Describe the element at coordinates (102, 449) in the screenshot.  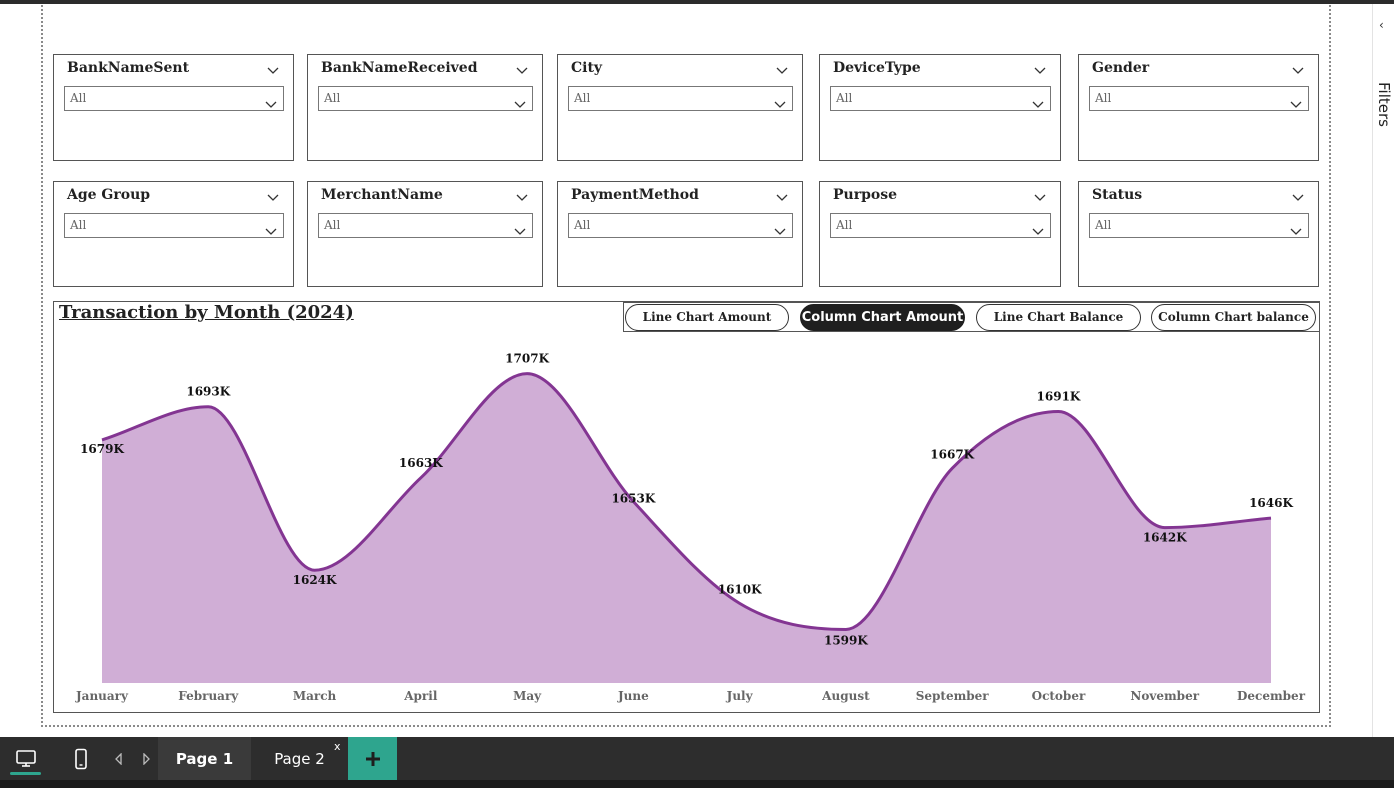
I see `data-label: 1679K` at that location.